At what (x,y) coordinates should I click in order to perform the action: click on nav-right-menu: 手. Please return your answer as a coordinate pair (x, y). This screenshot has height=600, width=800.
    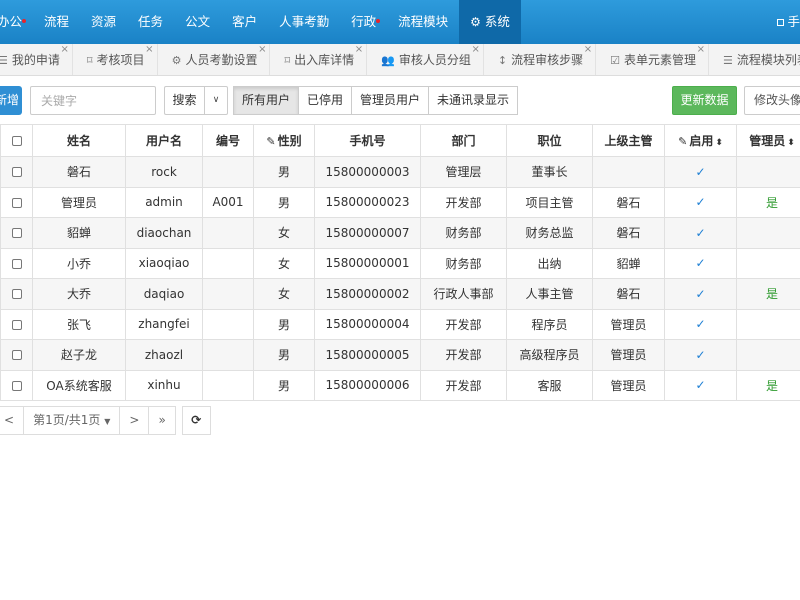
    Looking at the image, I should click on (788, 22).